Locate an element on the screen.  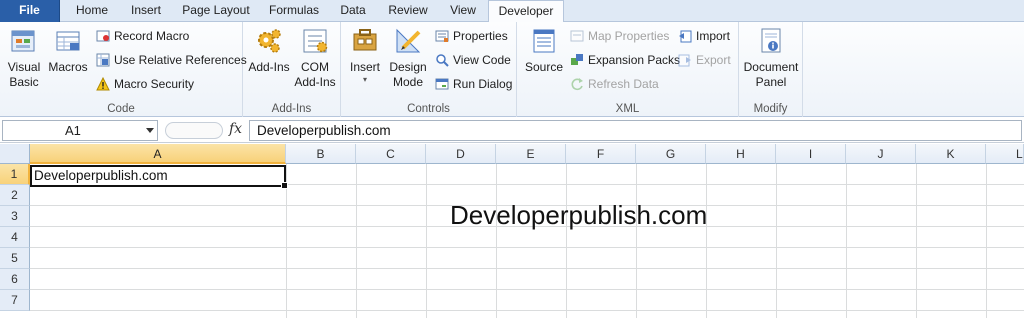
formula-buttons: fx is located at coordinates (204, 130).